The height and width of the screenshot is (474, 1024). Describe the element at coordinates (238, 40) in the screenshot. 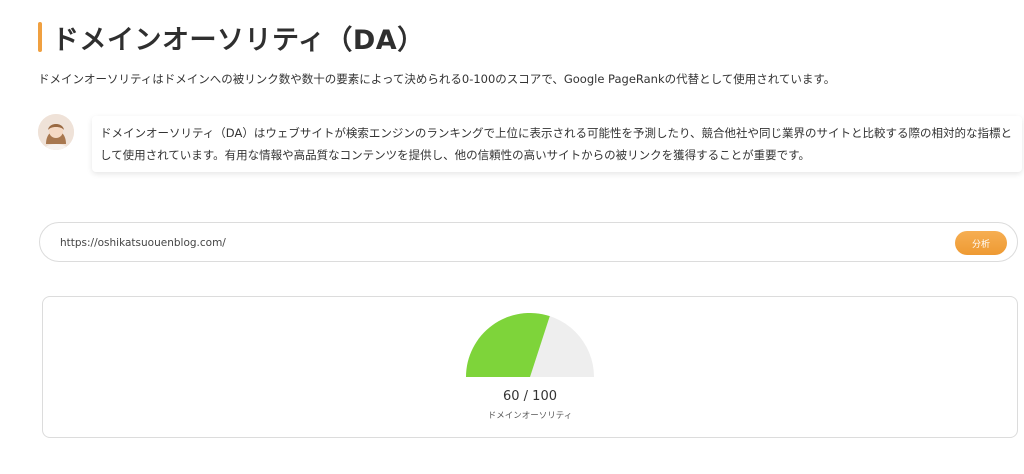

I see `page-title: ドメインオーソリティ（DA）` at that location.